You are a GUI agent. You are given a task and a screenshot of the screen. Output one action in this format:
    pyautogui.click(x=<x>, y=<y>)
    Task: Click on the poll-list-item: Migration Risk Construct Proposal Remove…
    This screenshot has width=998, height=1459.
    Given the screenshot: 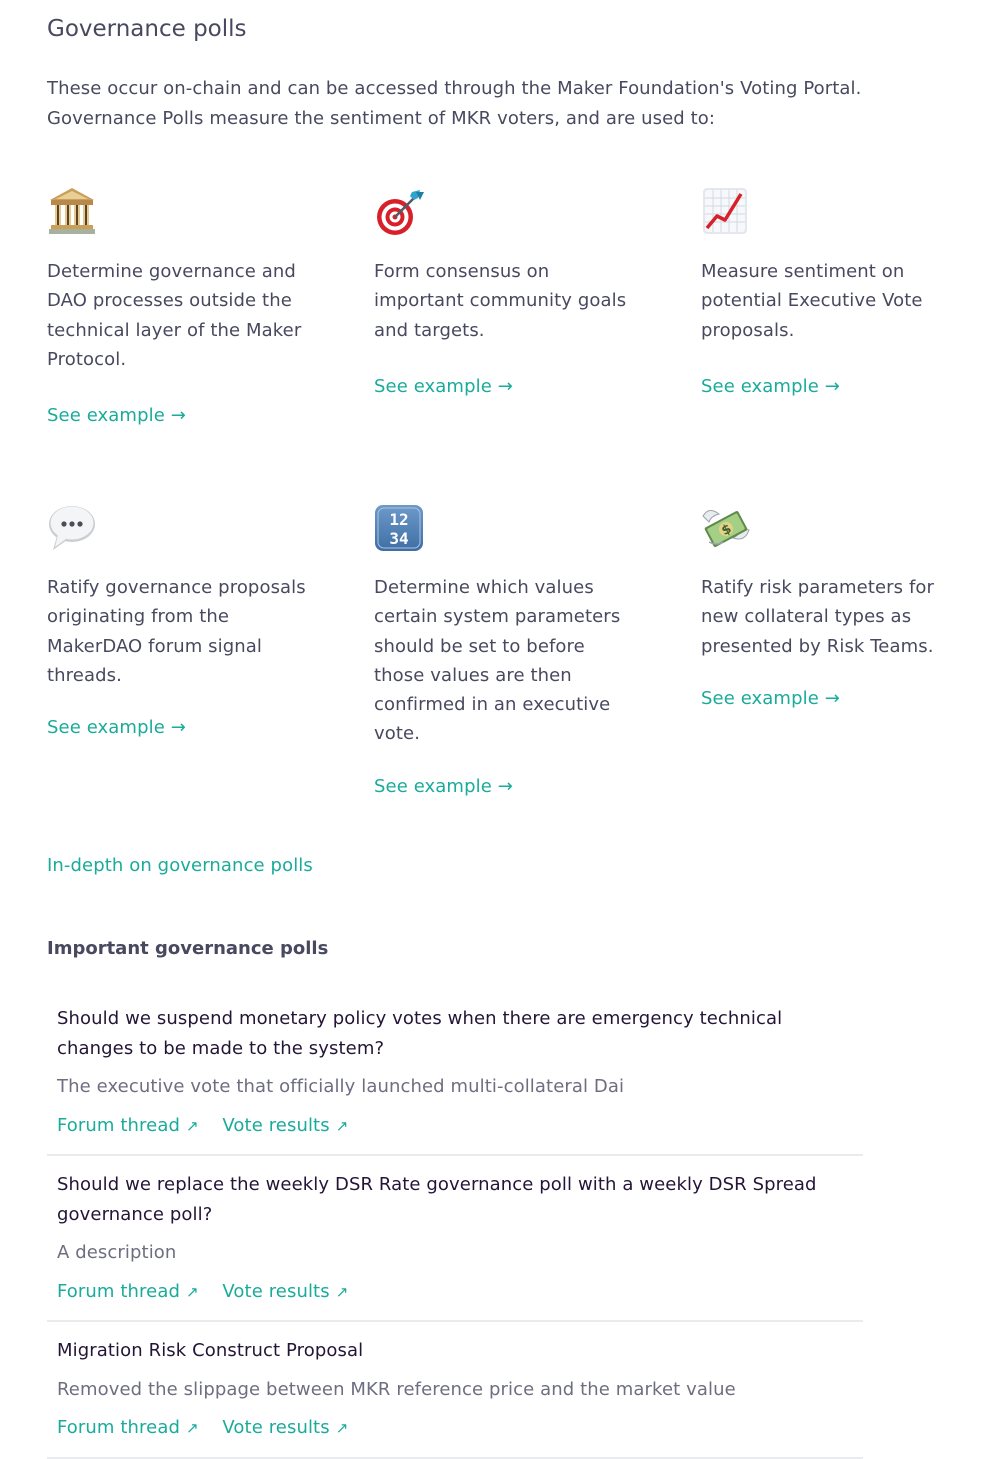 What is the action you would take?
    pyautogui.click(x=455, y=1390)
    